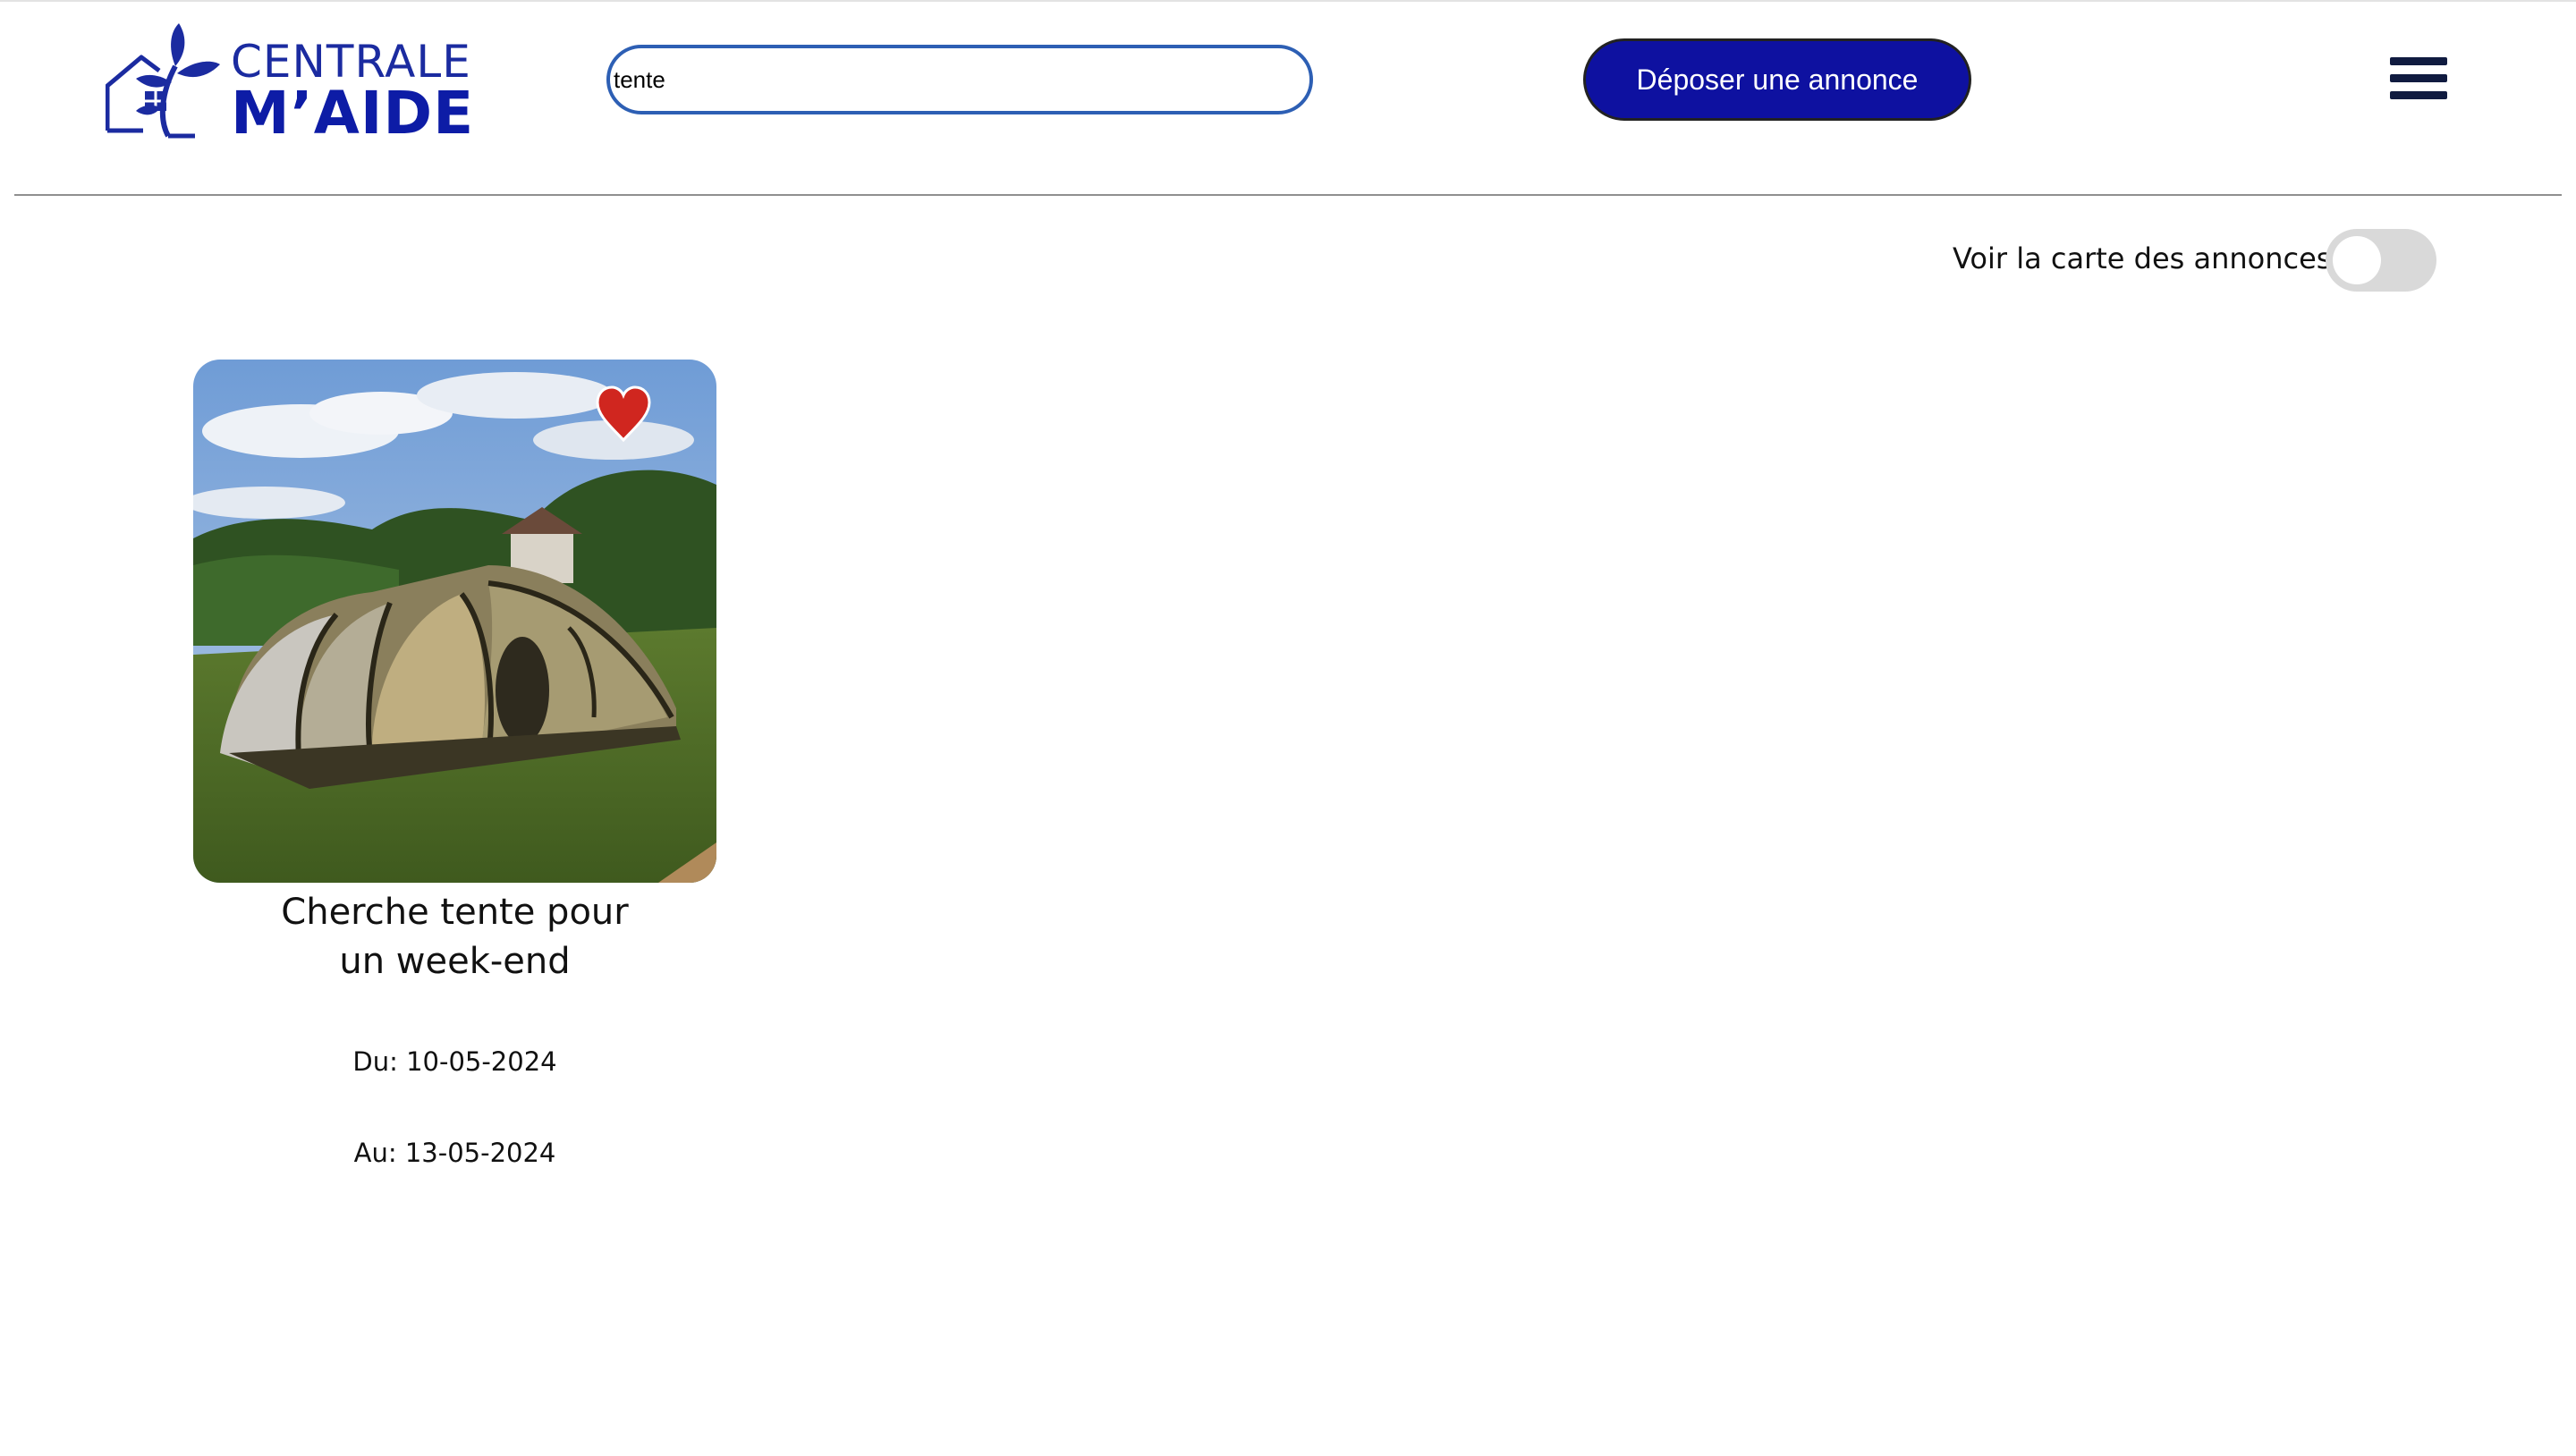 This screenshot has width=2576, height=1456. Describe the element at coordinates (2418, 80) in the screenshot. I see `hamburger-menu-icon` at that location.